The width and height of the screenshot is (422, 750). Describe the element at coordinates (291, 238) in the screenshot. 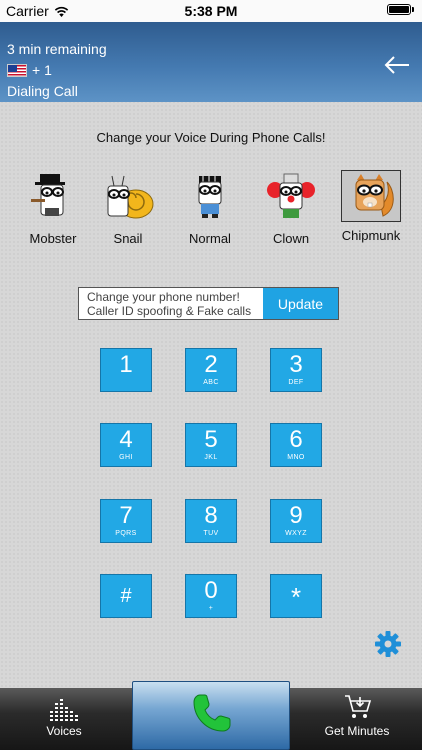

I see `voice-label: Clown` at that location.